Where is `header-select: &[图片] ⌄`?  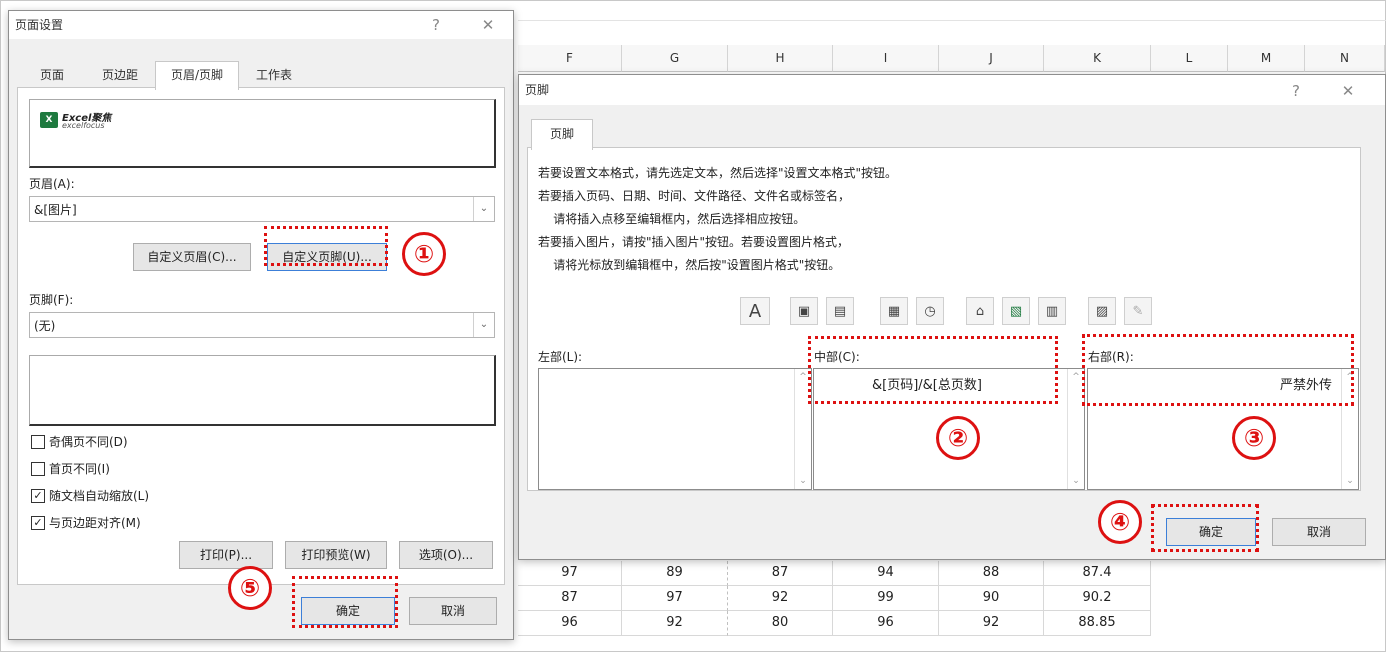 header-select: &[图片] ⌄ is located at coordinates (262, 209).